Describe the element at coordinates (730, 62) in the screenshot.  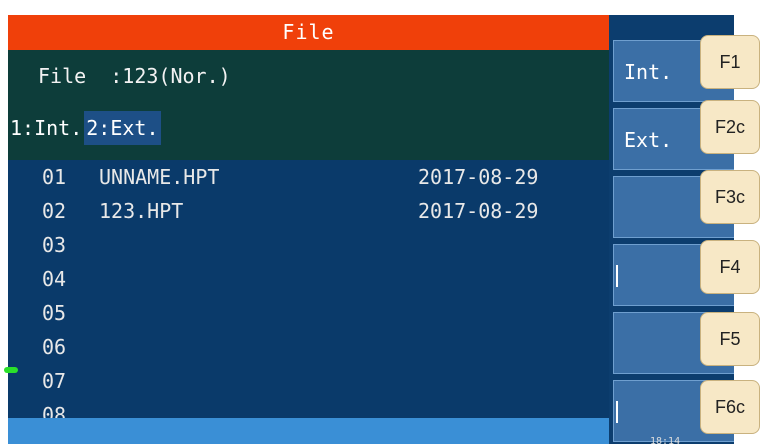
I see `function-key-f1: F1` at that location.